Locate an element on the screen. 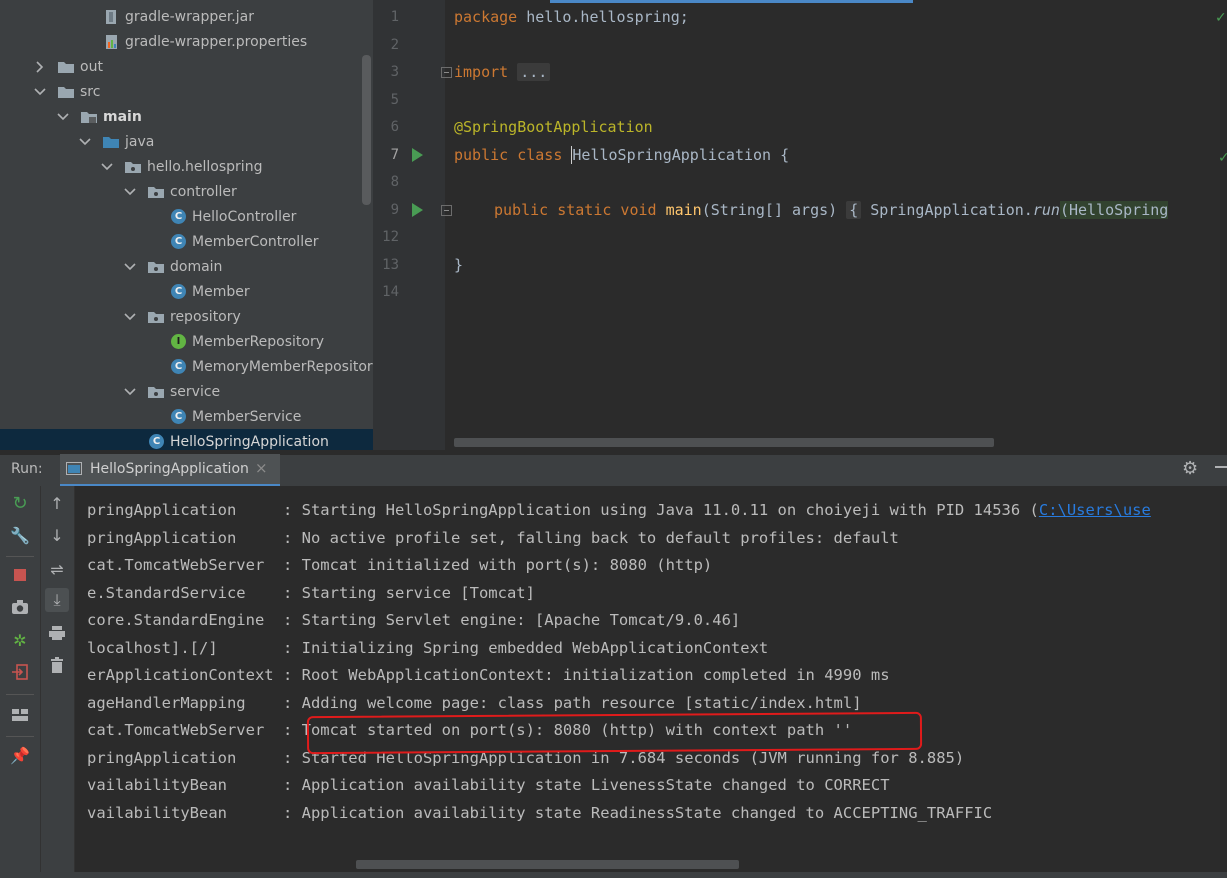 Image resolution: width=1227 pixels, height=878 pixels. editor-horizontal-scrollbar is located at coordinates (724, 442).